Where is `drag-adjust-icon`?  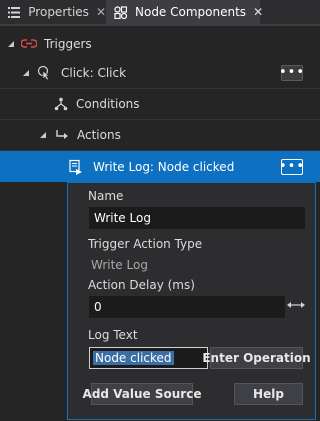
drag-adjust-icon is located at coordinates (296, 304).